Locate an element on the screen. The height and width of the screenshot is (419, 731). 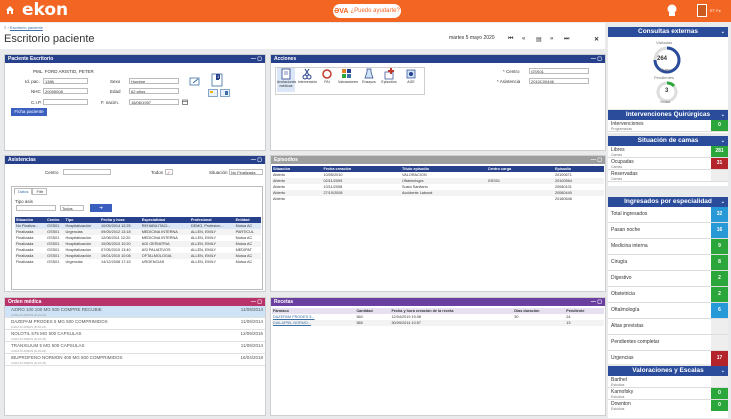
surgery-row: Intervenciones Programadas 0 is located at coordinates (668, 126).